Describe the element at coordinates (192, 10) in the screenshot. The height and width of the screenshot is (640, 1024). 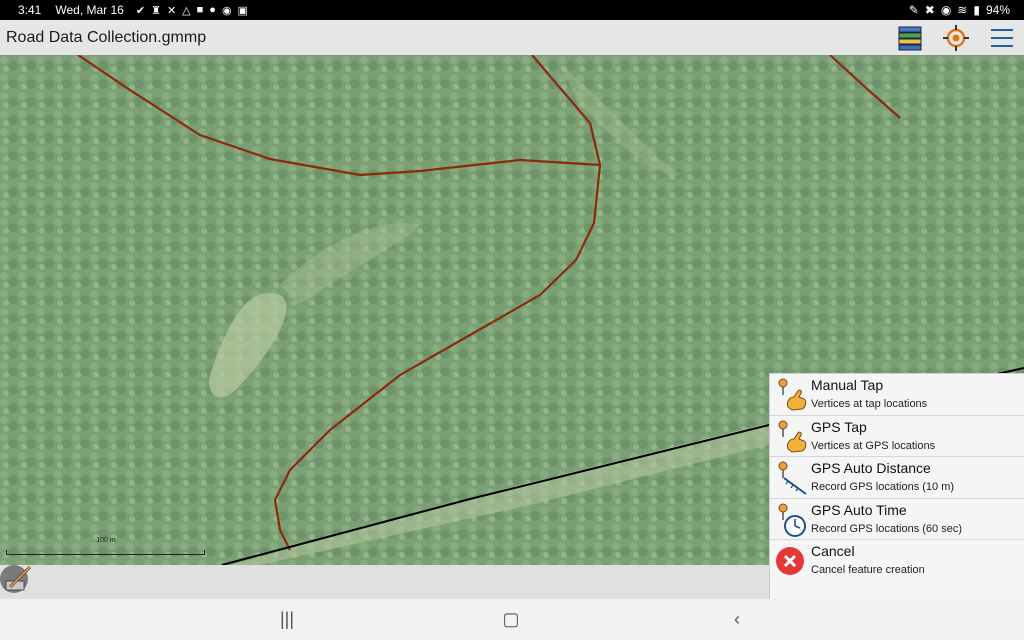
I see `notification-icons: ✔ ♜ ✕ △ ■ ● ◉ ▣` at that location.